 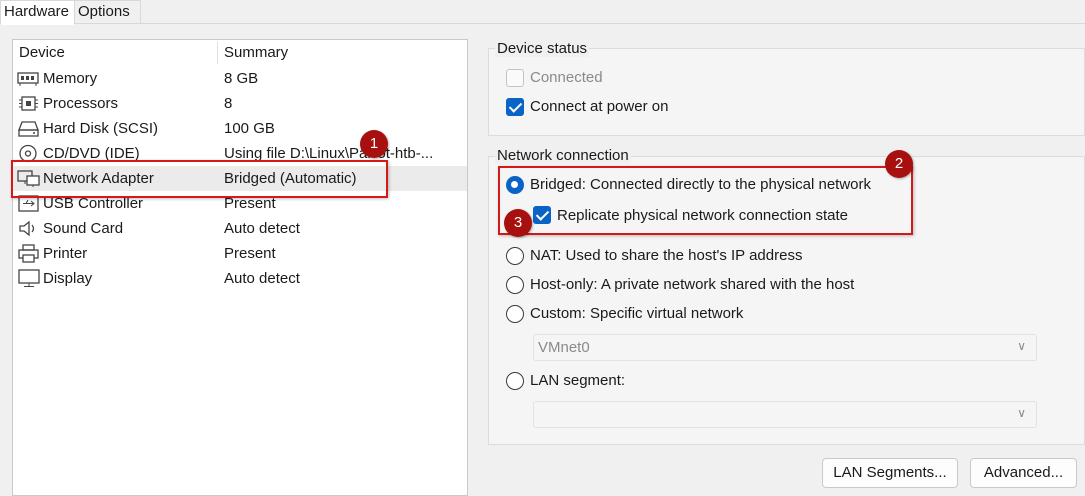 What do you see at coordinates (542, 12) in the screenshot?
I see `tab-bar: Hardware Options` at bounding box center [542, 12].